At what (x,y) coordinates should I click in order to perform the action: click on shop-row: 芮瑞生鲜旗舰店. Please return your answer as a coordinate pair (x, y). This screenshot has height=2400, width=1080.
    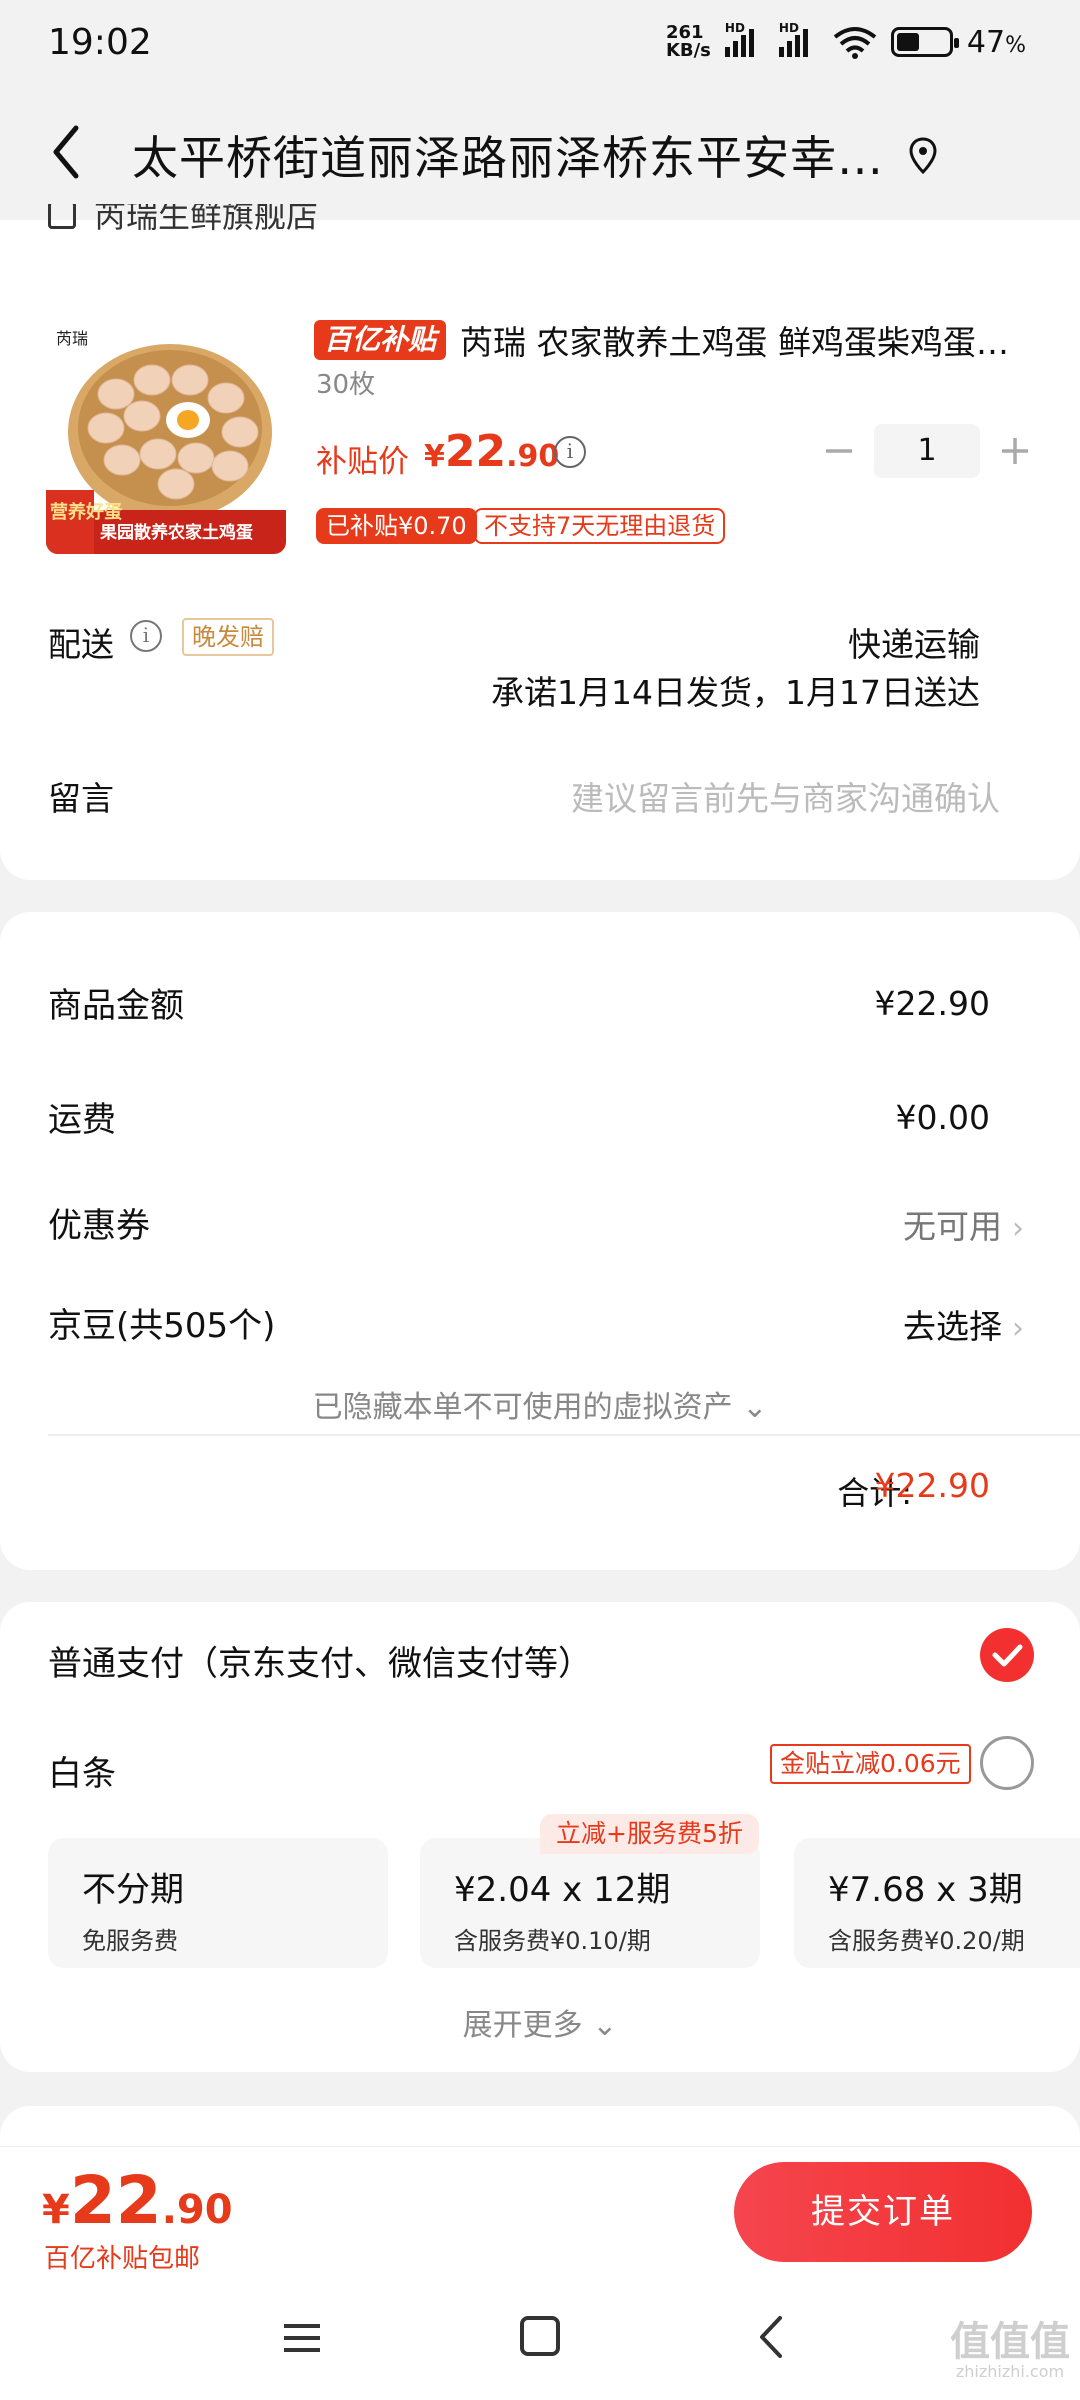
    Looking at the image, I should click on (183, 222).